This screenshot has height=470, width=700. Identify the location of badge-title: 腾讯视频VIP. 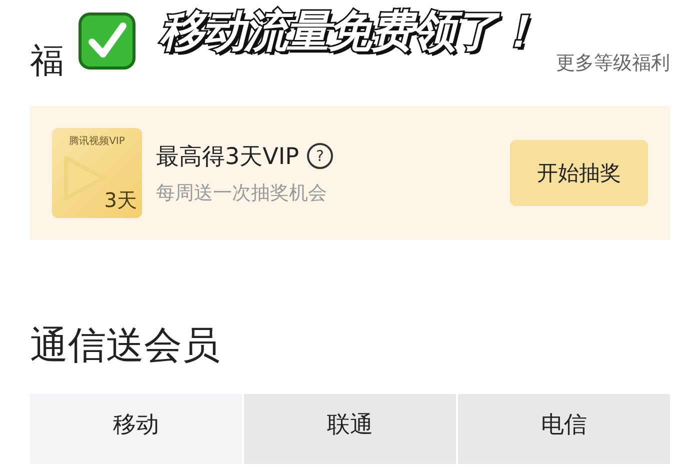
(97, 141).